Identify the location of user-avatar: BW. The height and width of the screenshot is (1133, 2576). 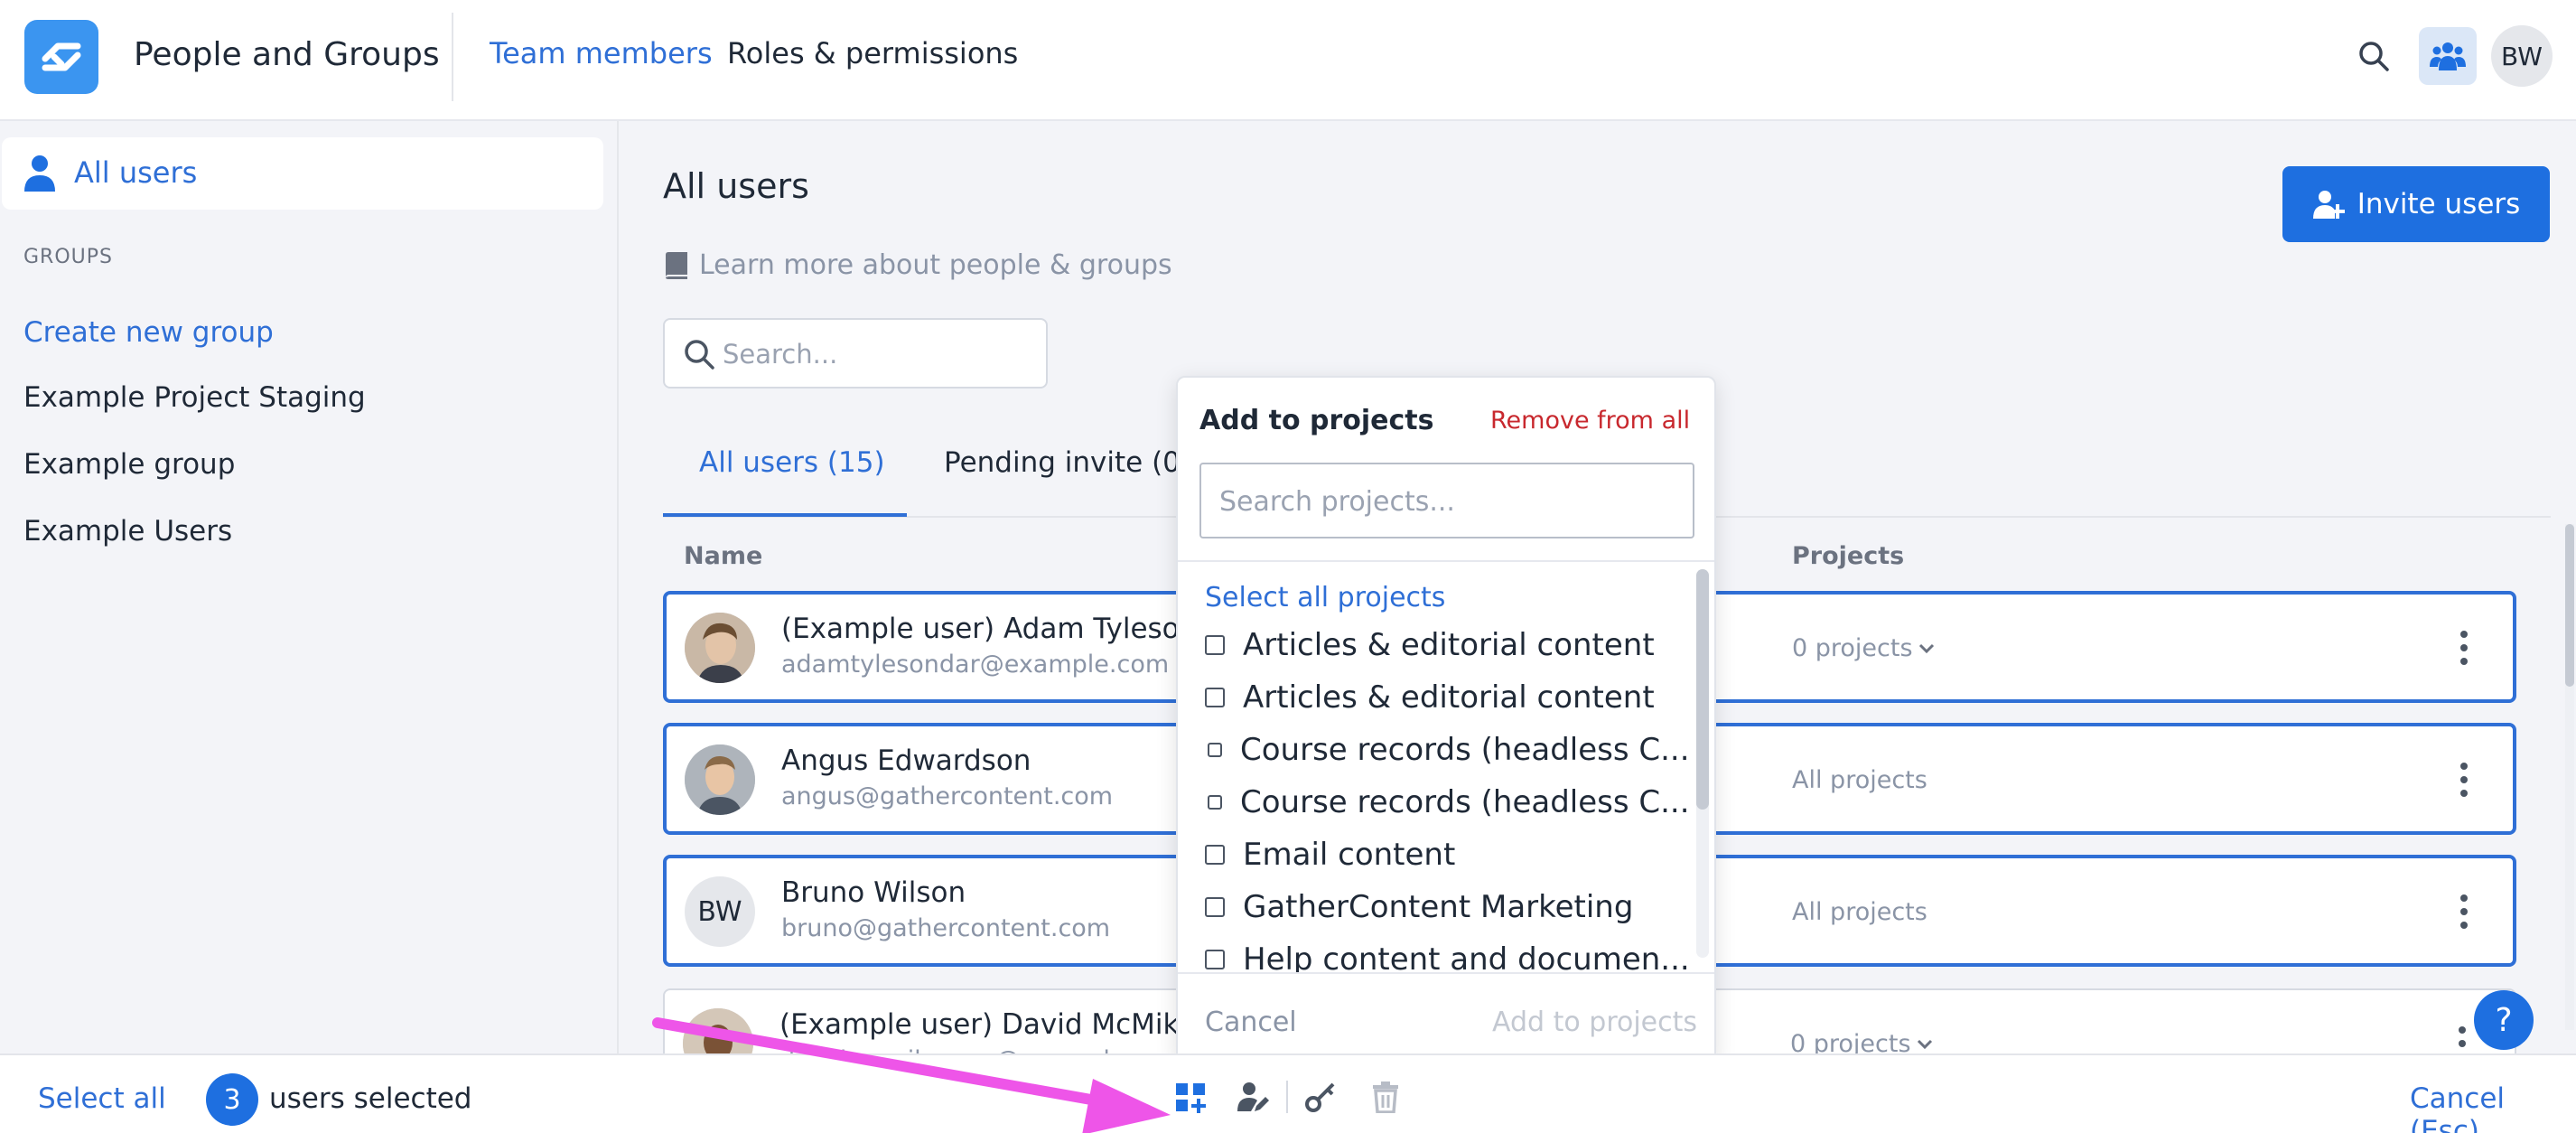
(2522, 56).